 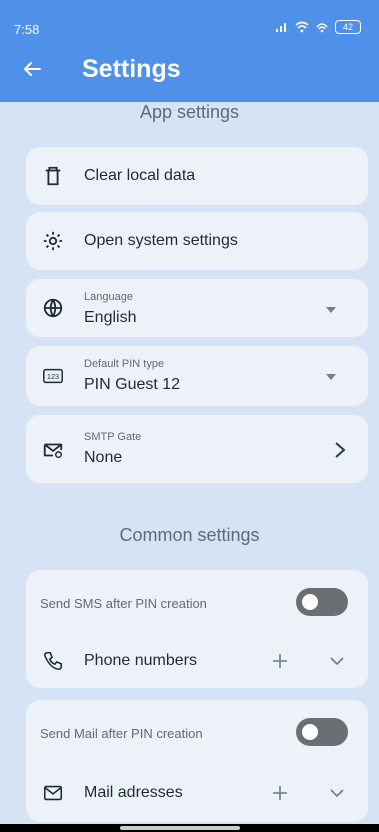 I want to click on pin-123-icon: 123, so click(x=53, y=376).